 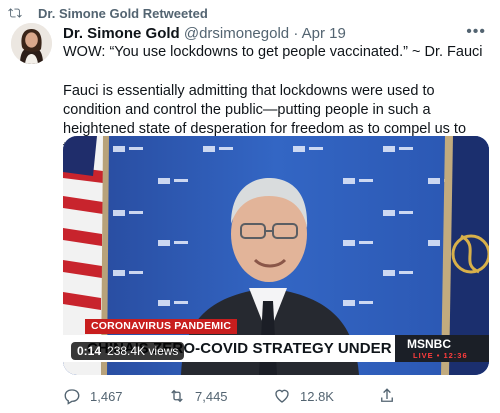 I want to click on more-icon: •••, so click(x=476, y=32).